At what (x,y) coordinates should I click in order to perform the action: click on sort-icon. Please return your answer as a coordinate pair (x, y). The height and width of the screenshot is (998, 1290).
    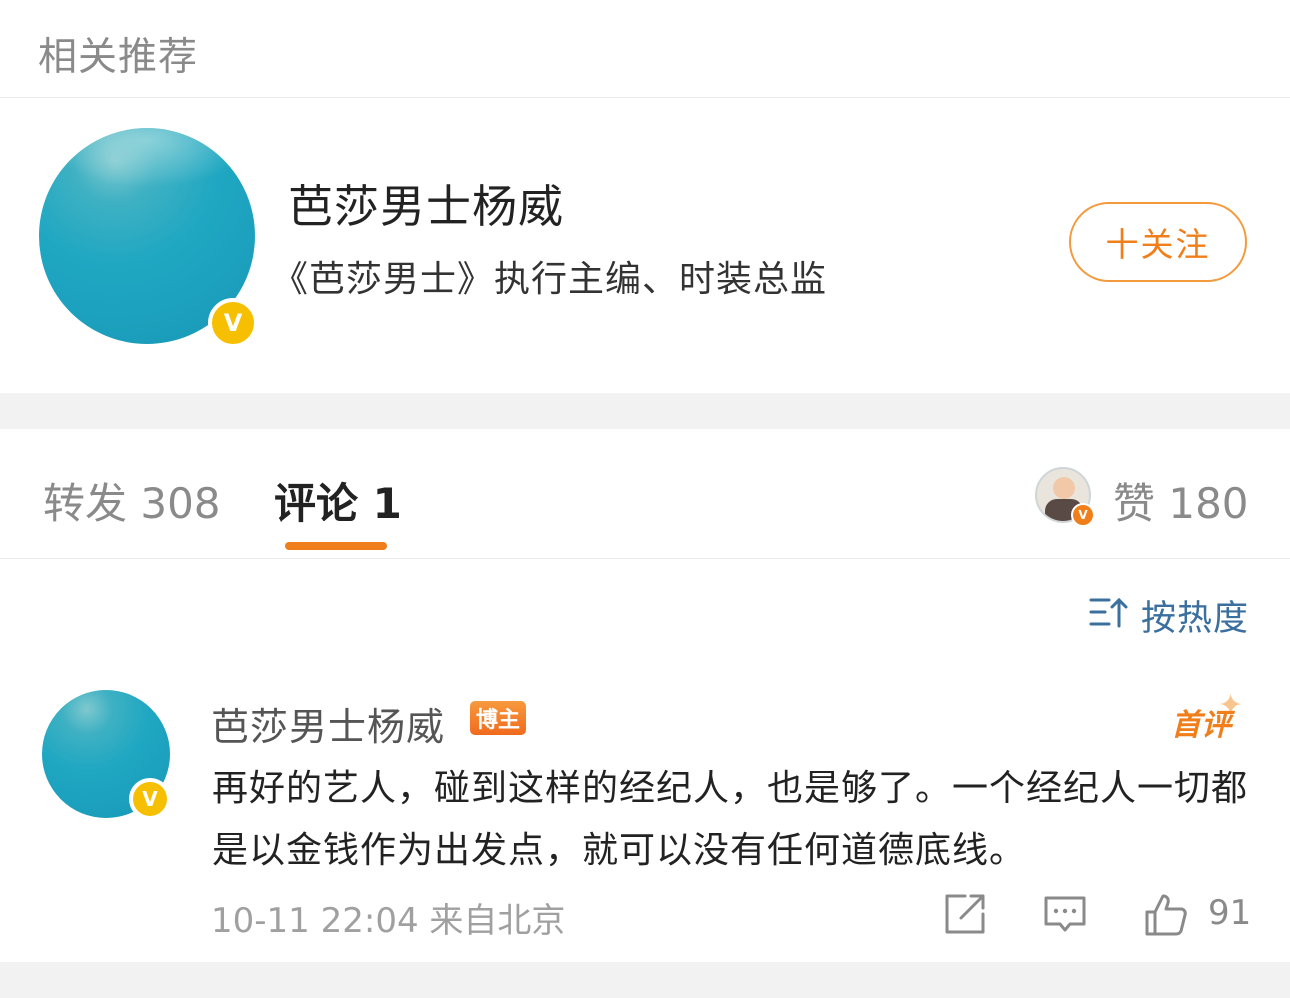
    Looking at the image, I should click on (1109, 612).